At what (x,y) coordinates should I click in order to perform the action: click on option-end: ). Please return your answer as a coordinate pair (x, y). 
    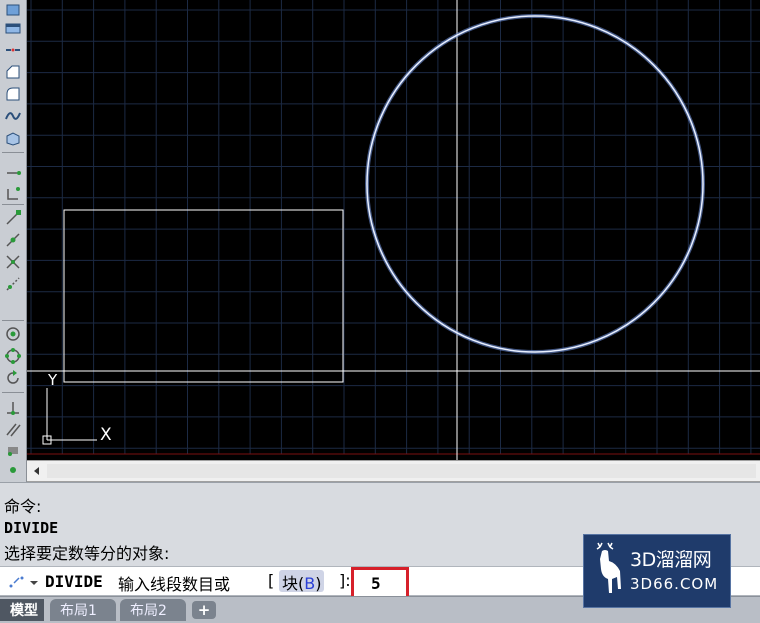
    Looking at the image, I should click on (318, 583).